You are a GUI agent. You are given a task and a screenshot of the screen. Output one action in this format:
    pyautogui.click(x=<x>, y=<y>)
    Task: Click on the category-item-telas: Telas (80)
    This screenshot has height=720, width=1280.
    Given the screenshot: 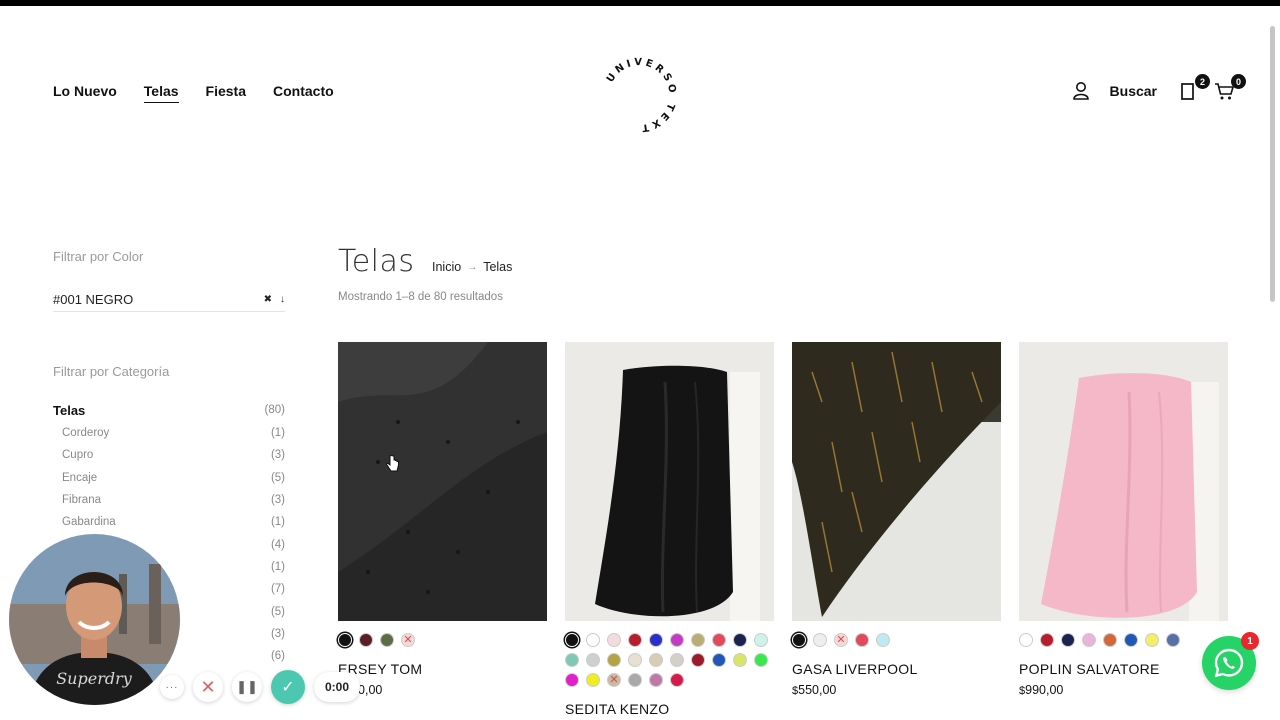 What is the action you would take?
    pyautogui.click(x=169, y=410)
    